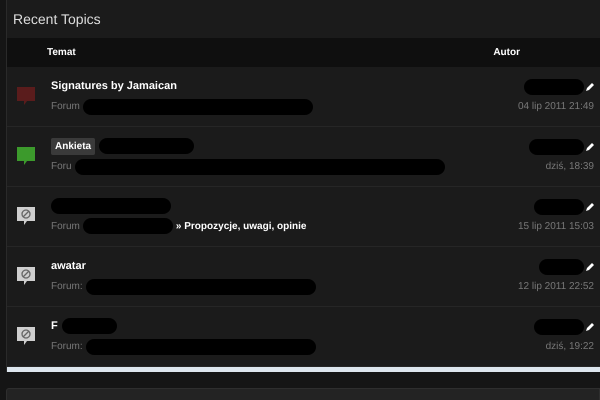 The height and width of the screenshot is (400, 600). Describe the element at coordinates (61, 53) in the screenshot. I see `column-header: Temat` at that location.